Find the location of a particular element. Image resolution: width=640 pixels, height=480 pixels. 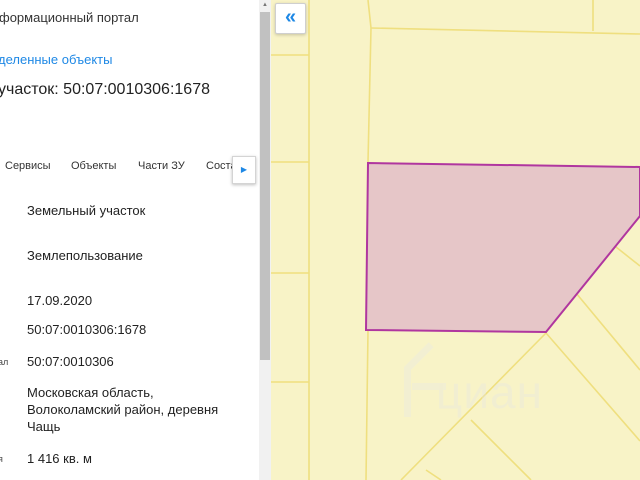

tab-bar: Сервисы Объекты Части ЗУ Соста is located at coordinates (129, 168).